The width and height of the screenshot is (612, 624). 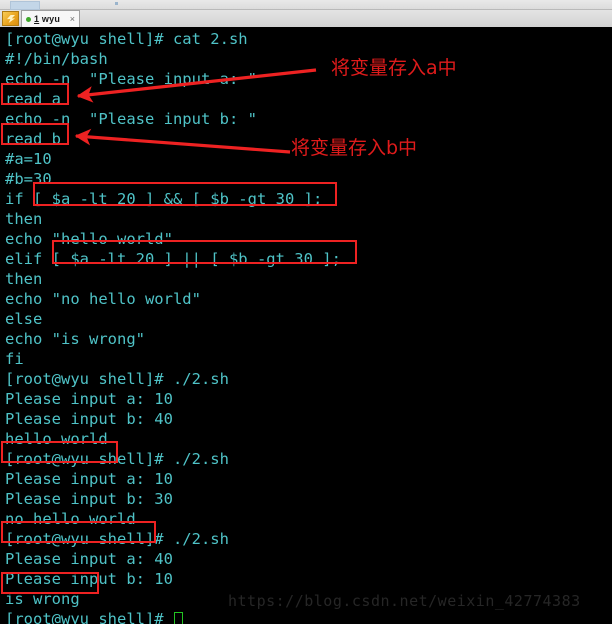 What do you see at coordinates (10, 18) in the screenshot?
I see `app-bolt-icon` at bounding box center [10, 18].